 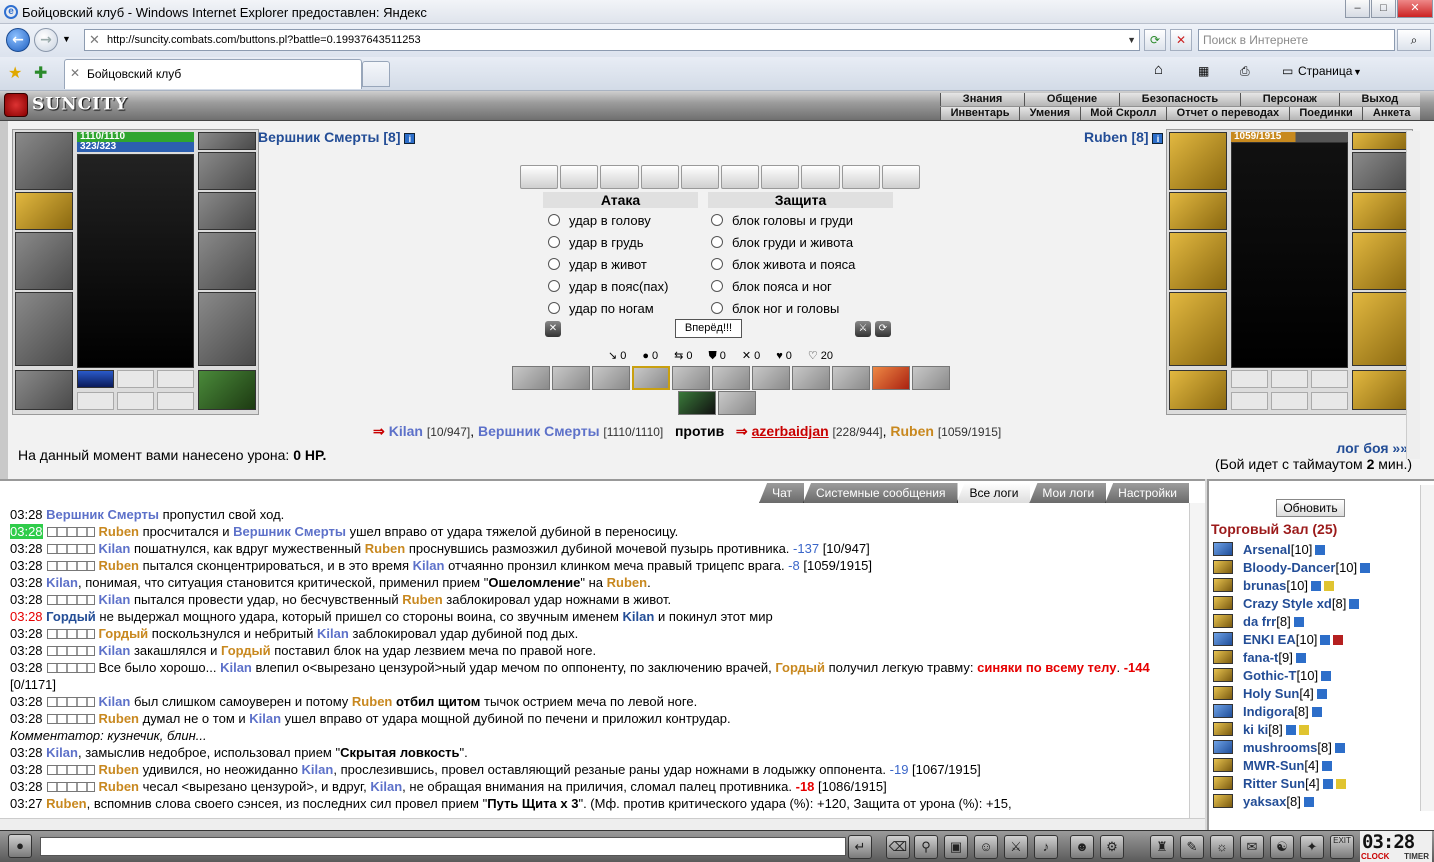 I want to click on scroll-slot-empty, so click(x=95, y=401).